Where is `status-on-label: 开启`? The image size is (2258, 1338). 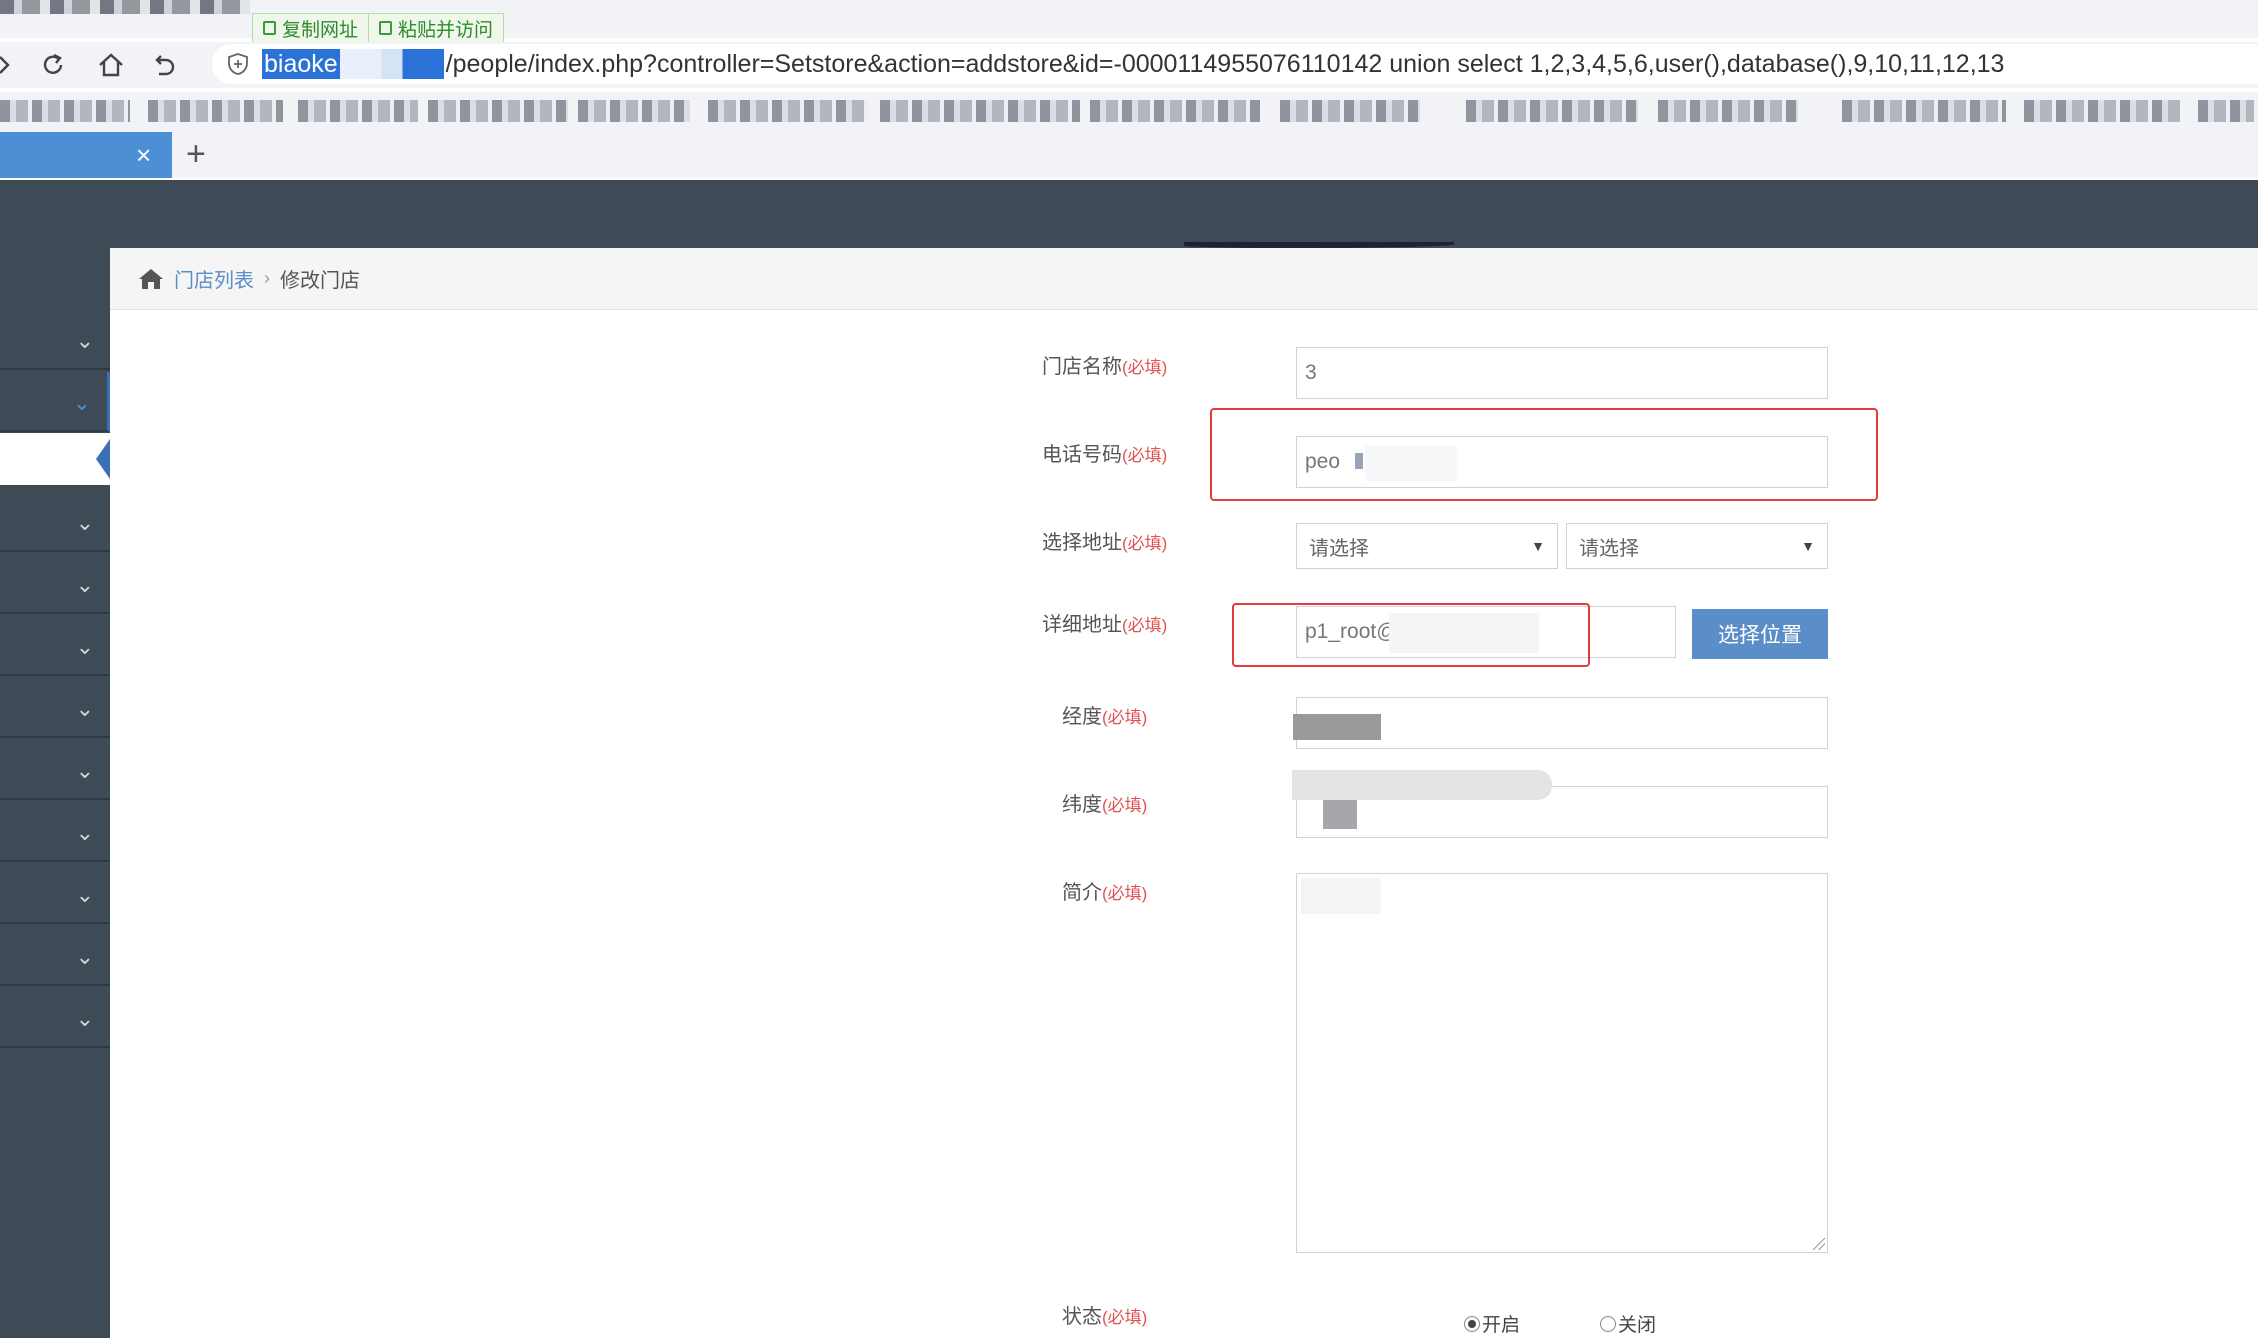 status-on-label: 开启 is located at coordinates (1501, 1325).